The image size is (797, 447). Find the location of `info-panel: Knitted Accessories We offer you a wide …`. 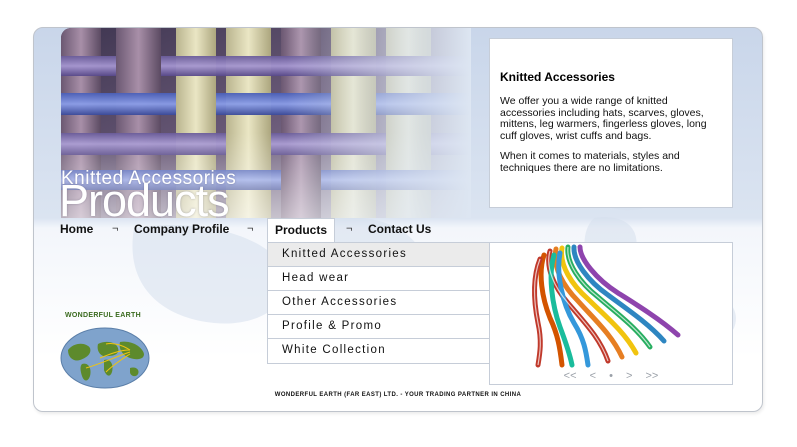

info-panel: Knitted Accessories We offer you a wide … is located at coordinates (611, 123).